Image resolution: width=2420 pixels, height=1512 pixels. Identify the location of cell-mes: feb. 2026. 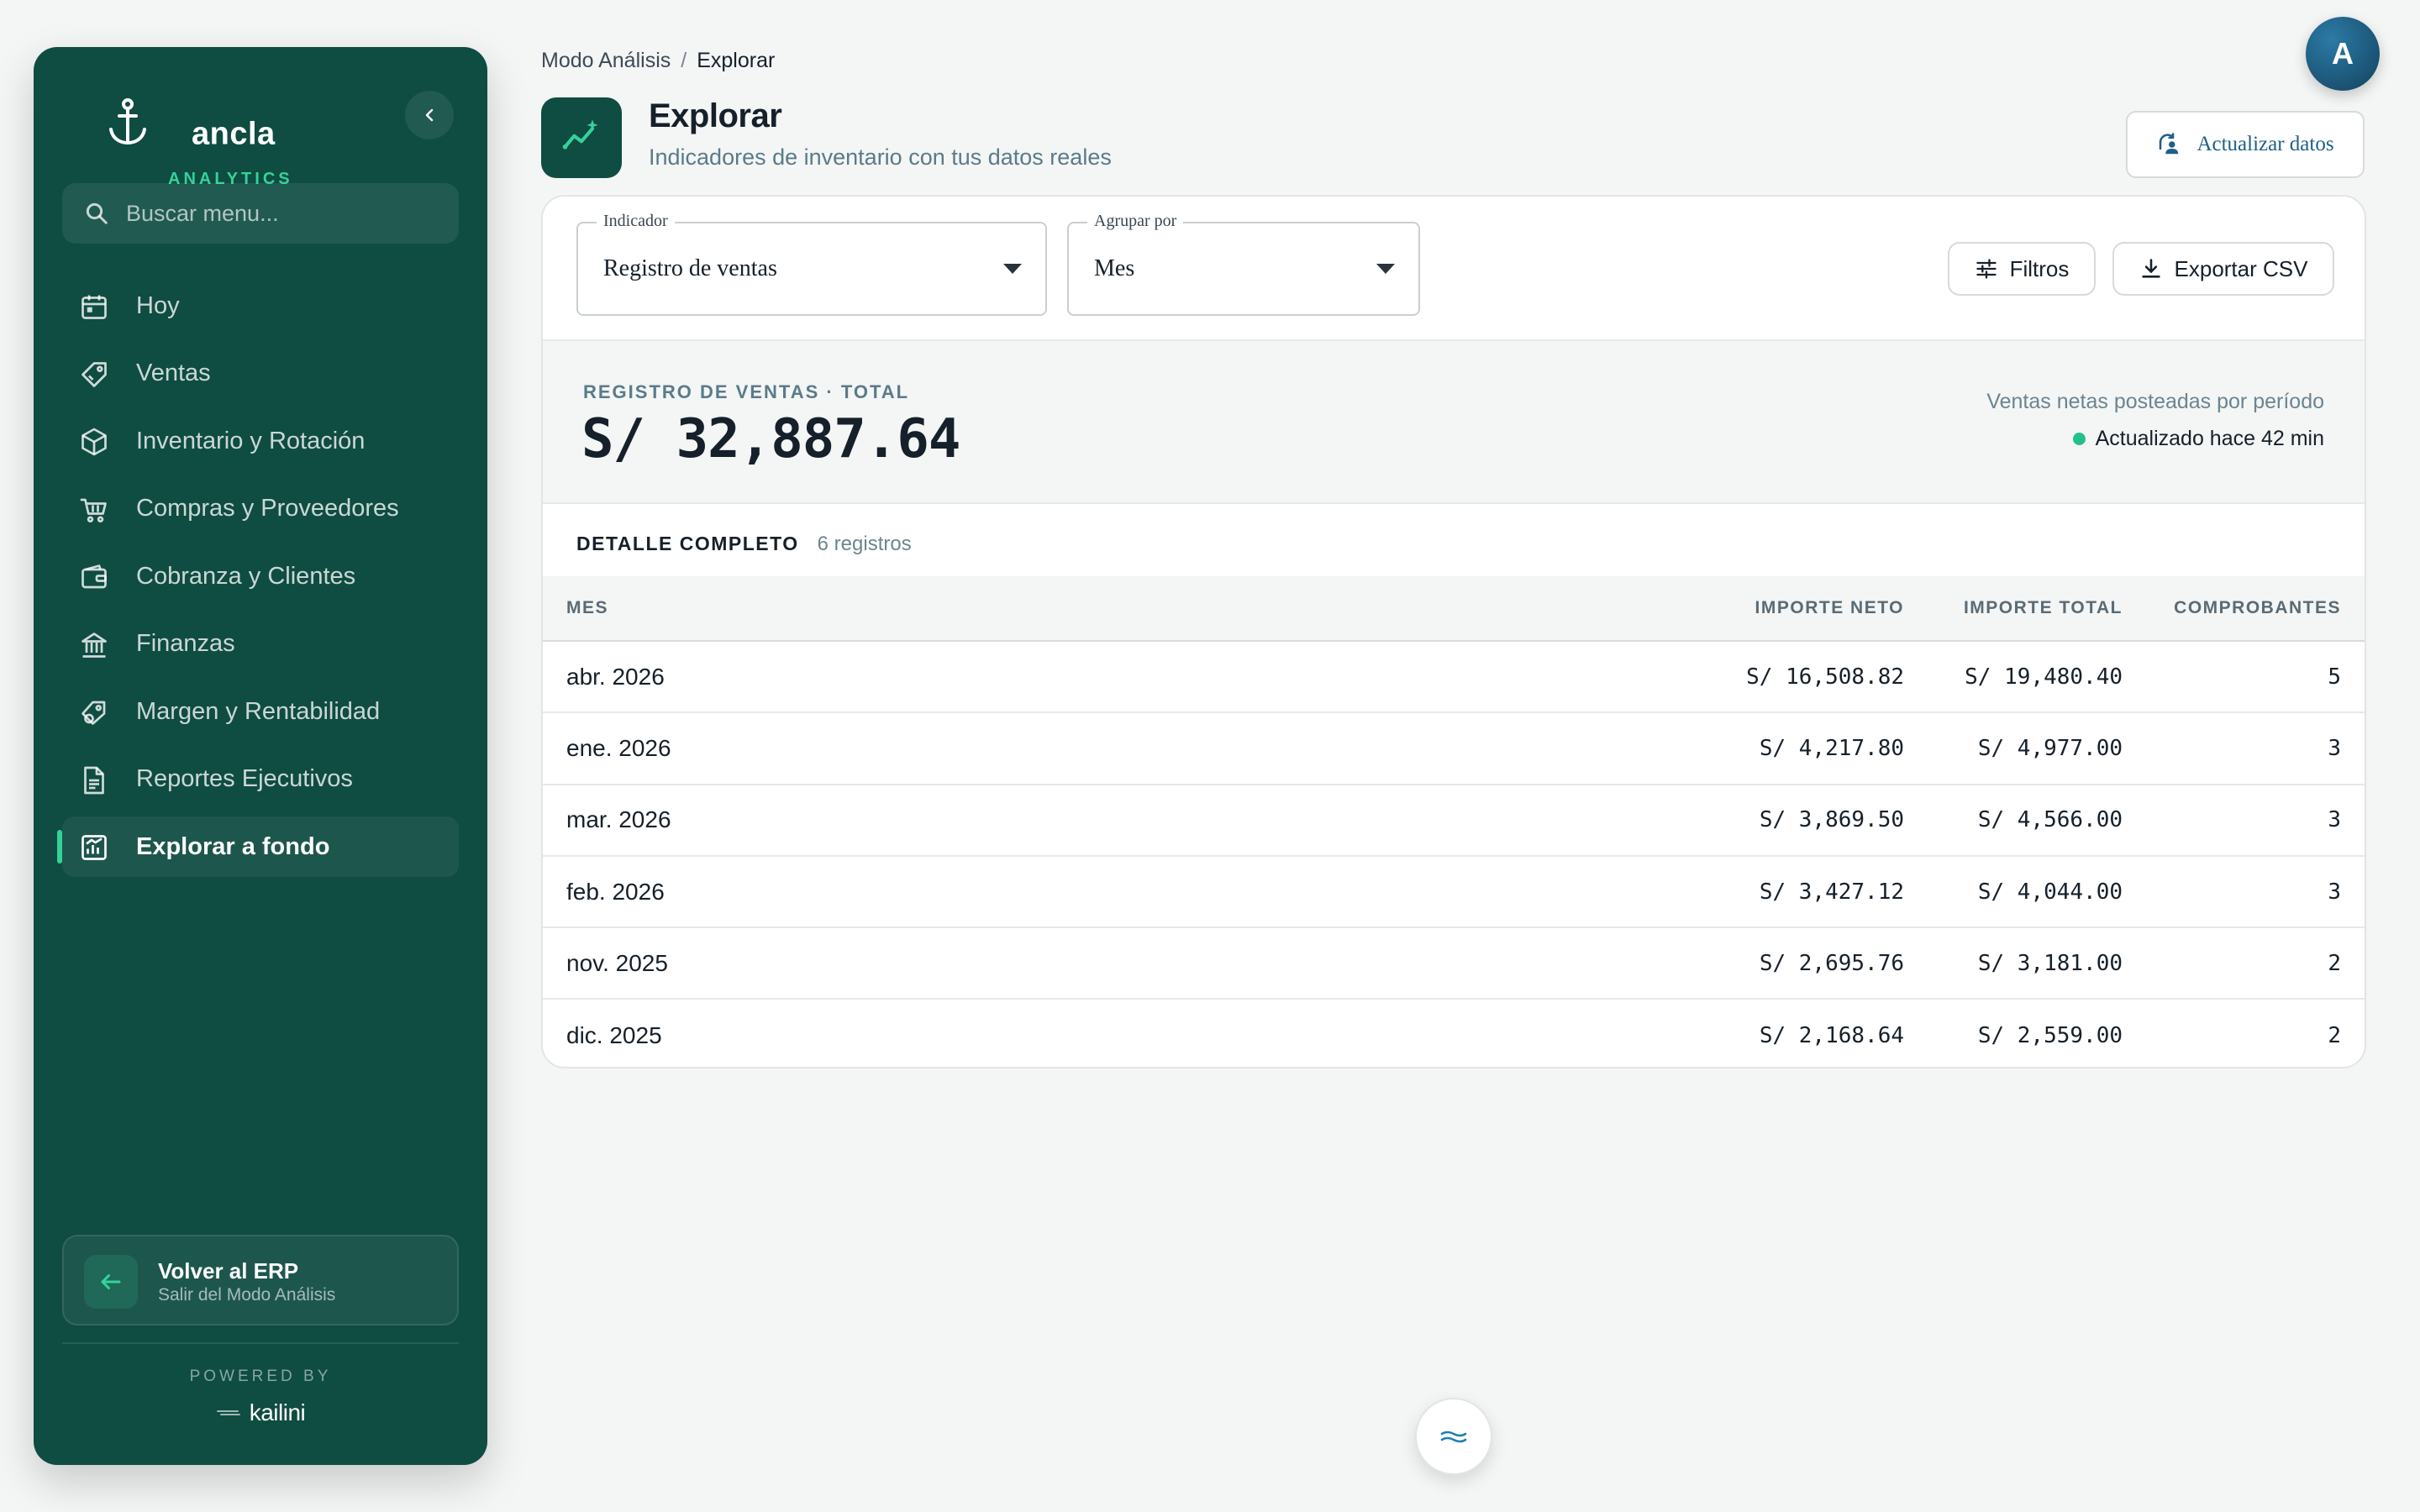
(615, 891).